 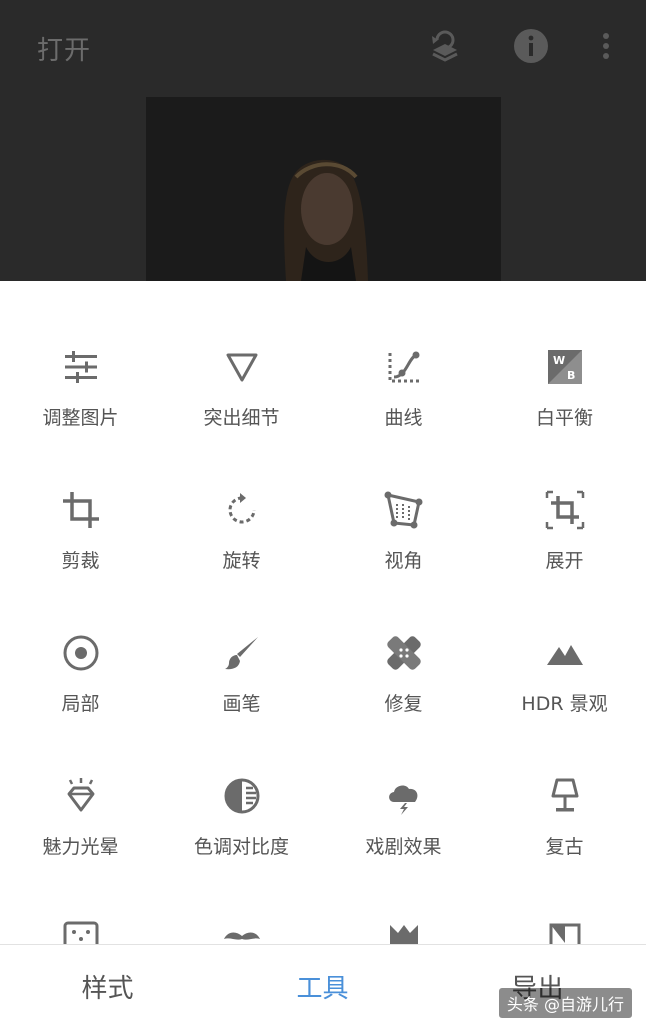 I want to click on mustache-icon, so click(x=242, y=931).